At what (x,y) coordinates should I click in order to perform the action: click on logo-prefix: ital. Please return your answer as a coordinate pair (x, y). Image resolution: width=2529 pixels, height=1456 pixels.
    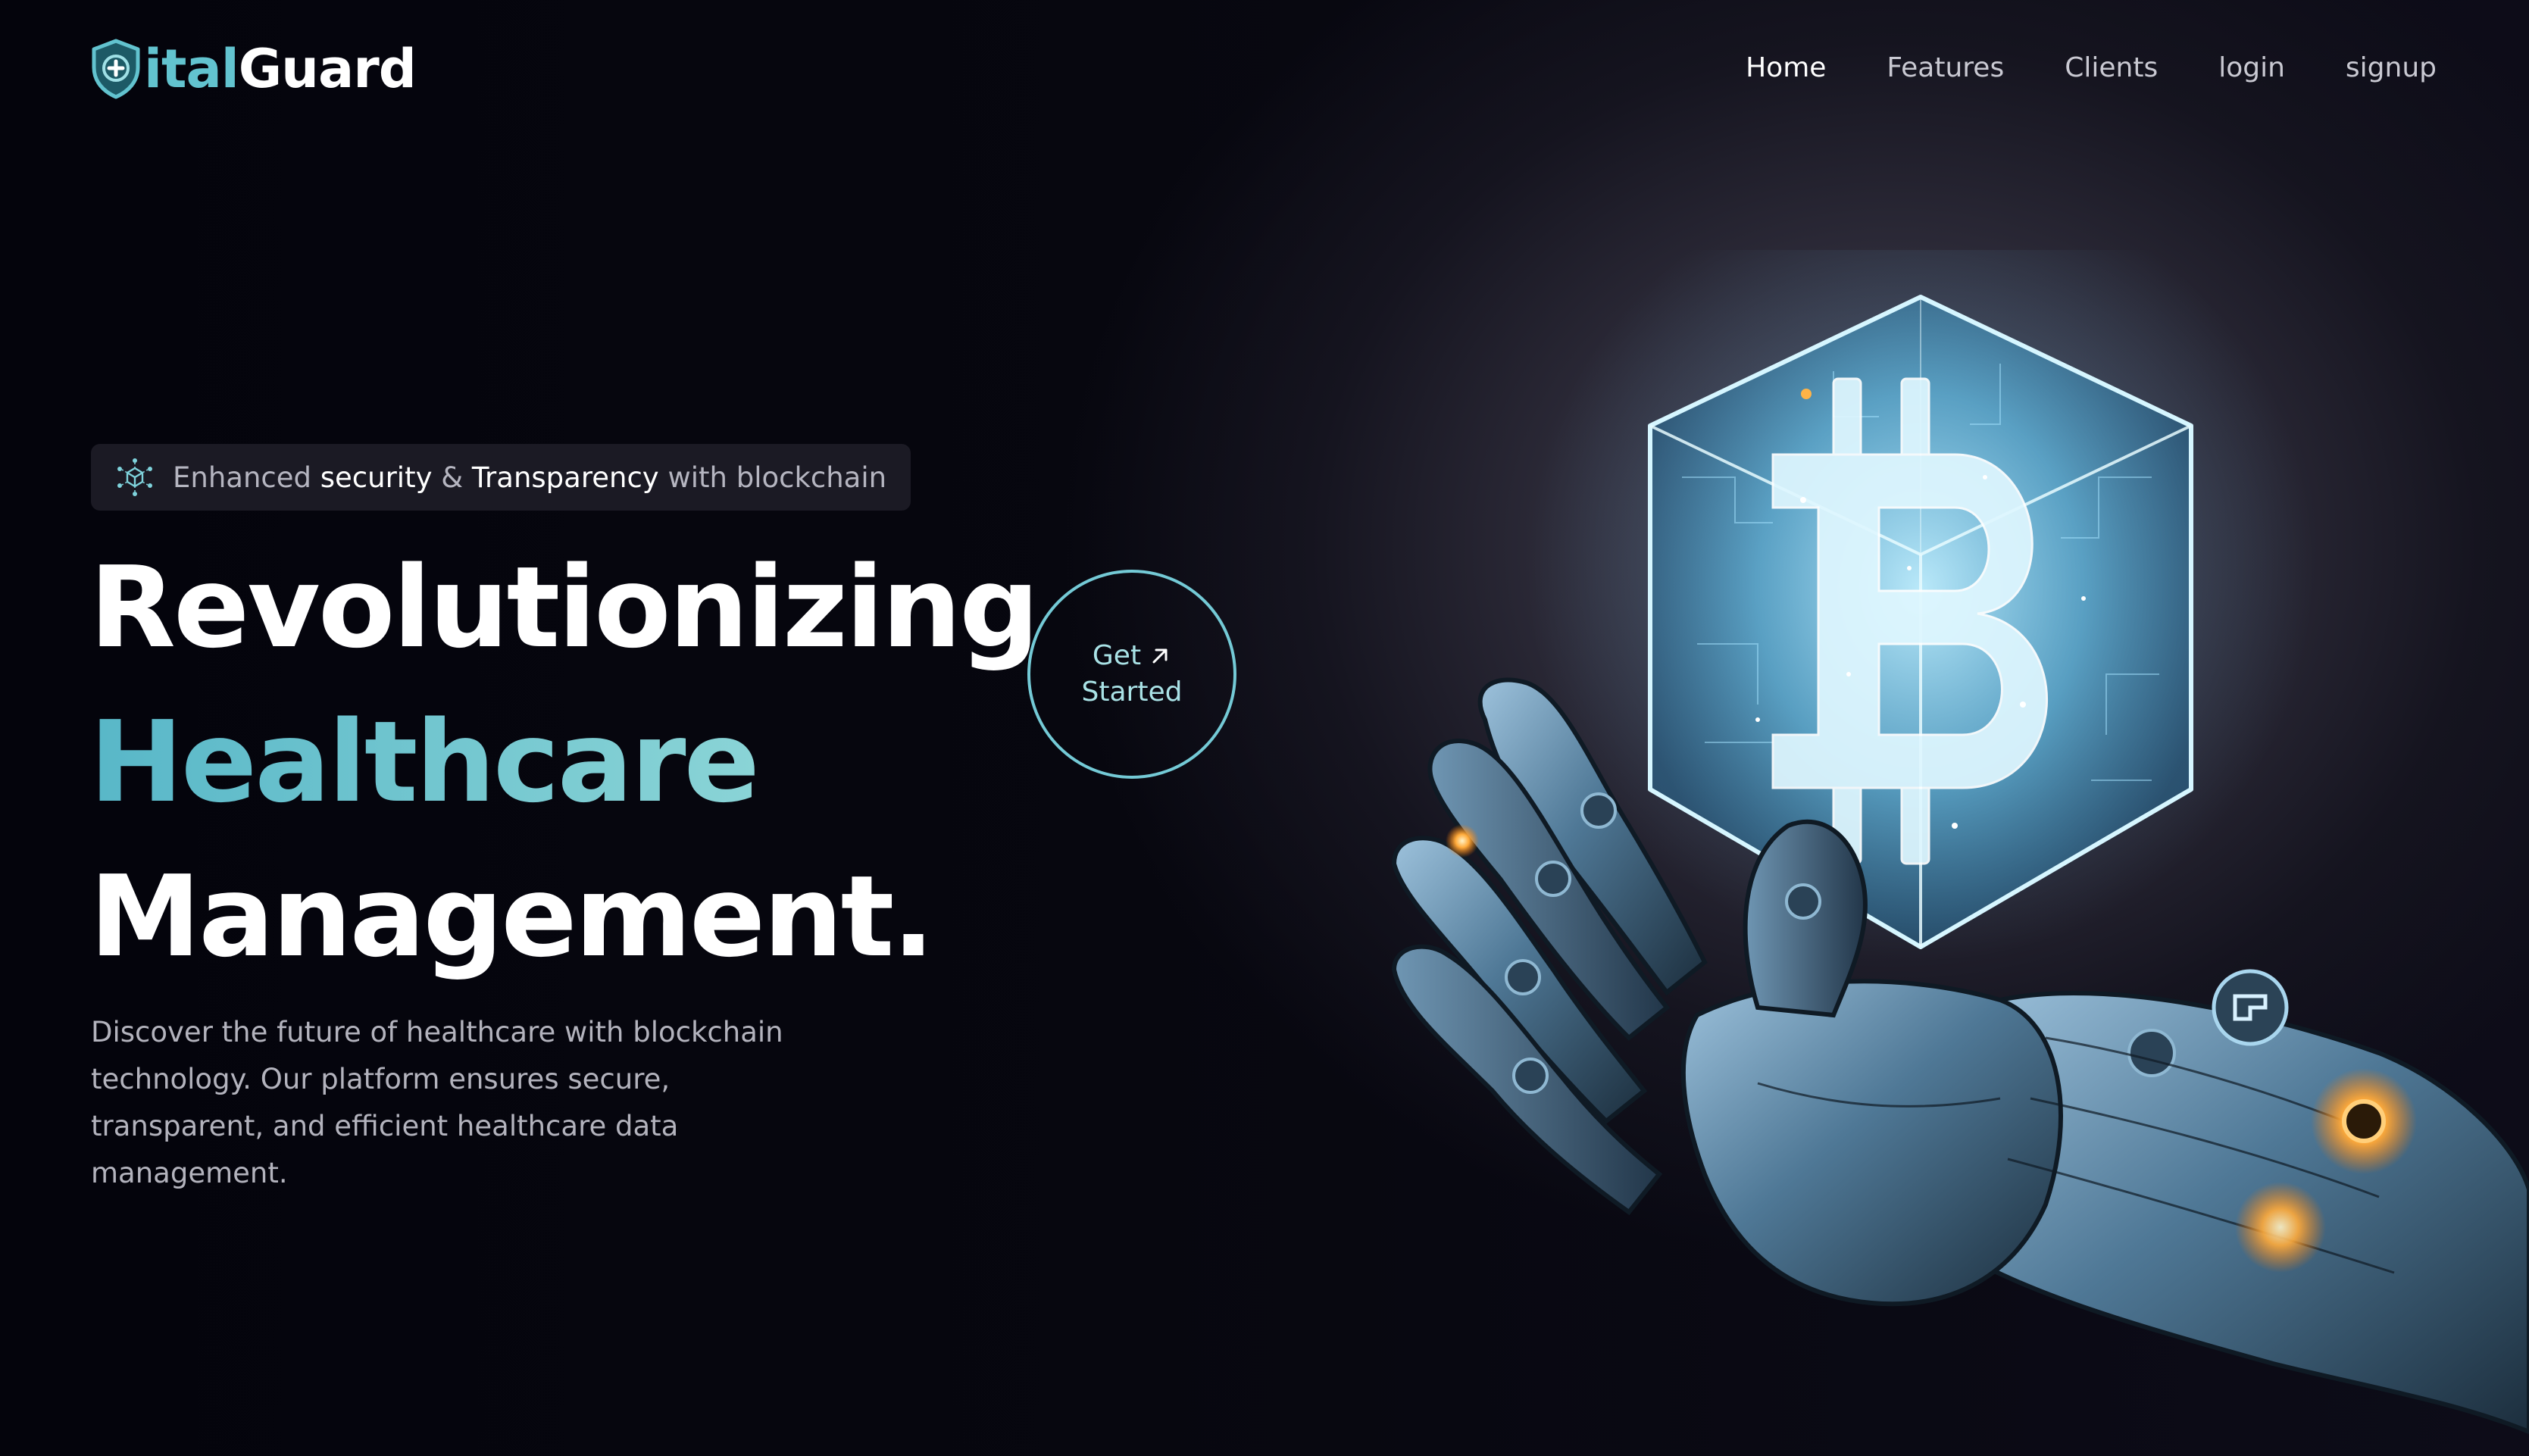
    Looking at the image, I should click on (192, 69).